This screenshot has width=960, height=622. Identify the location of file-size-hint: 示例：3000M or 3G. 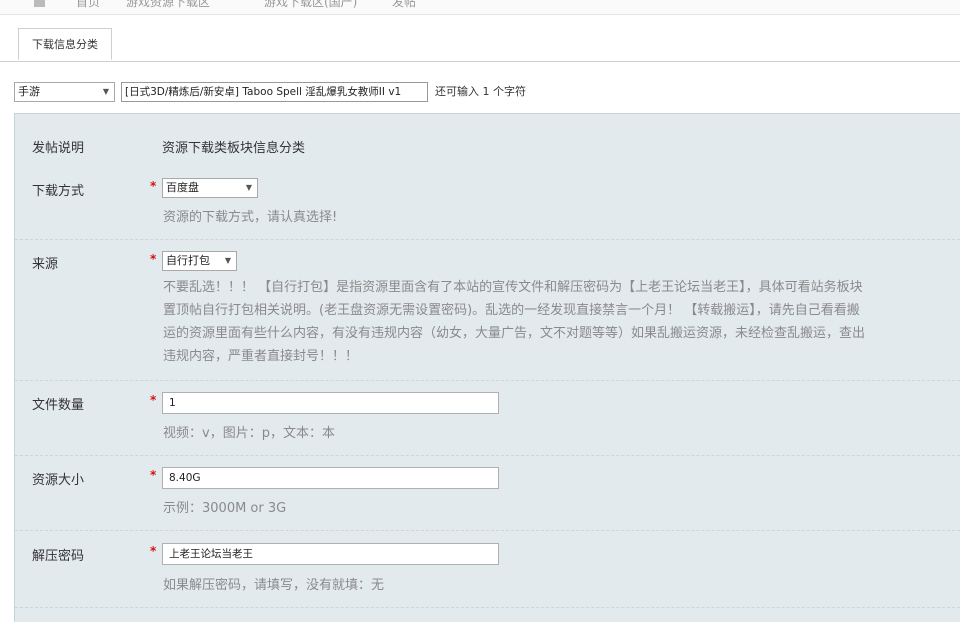
(225, 508).